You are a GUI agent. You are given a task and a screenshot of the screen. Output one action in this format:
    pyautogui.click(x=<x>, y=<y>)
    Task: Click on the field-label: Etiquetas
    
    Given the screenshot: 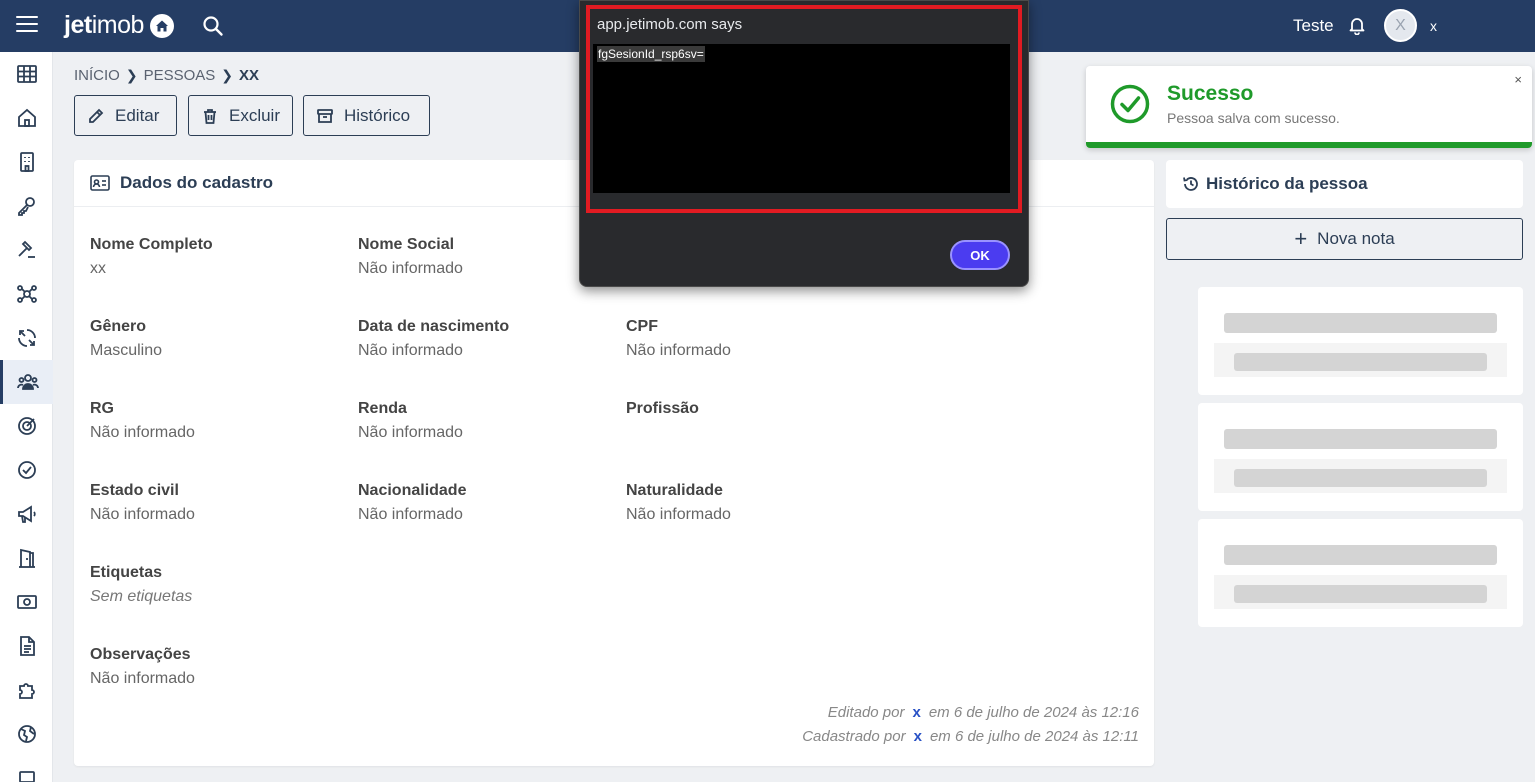 What is the action you would take?
    pyautogui.click(x=126, y=572)
    